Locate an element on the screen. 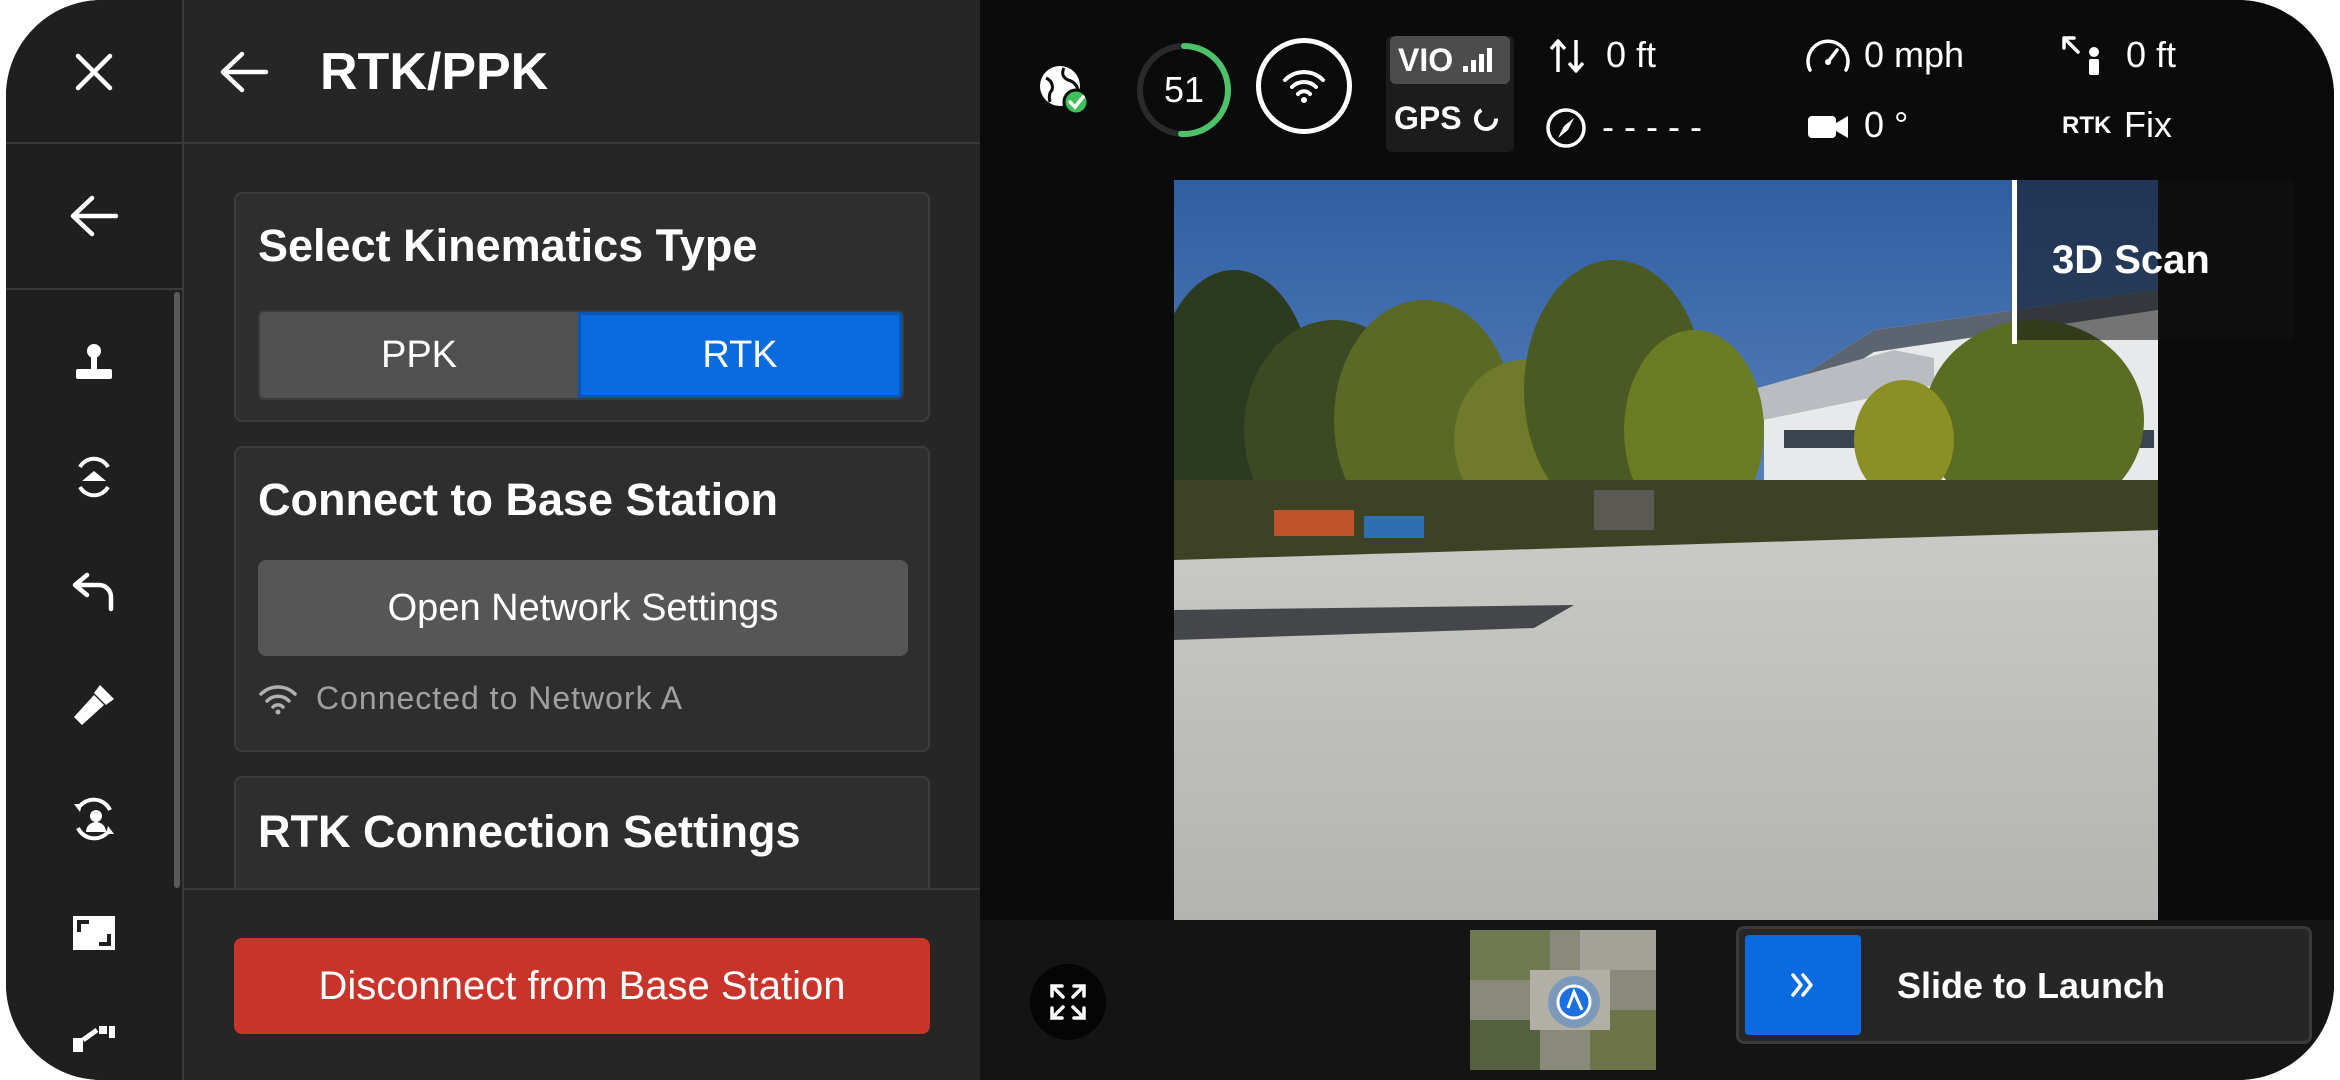 The image size is (2340, 1080). globe-check-icon is located at coordinates (1065, 91).